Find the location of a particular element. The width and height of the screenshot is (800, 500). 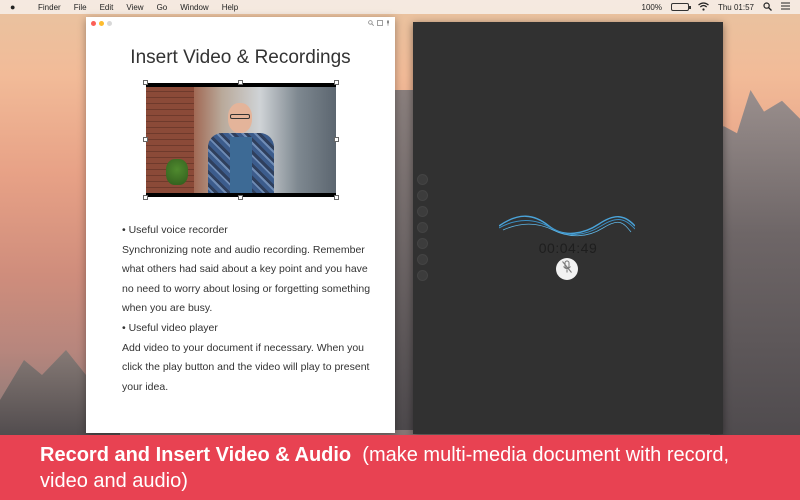

minimize-window-button is located at coordinates (101, 23).